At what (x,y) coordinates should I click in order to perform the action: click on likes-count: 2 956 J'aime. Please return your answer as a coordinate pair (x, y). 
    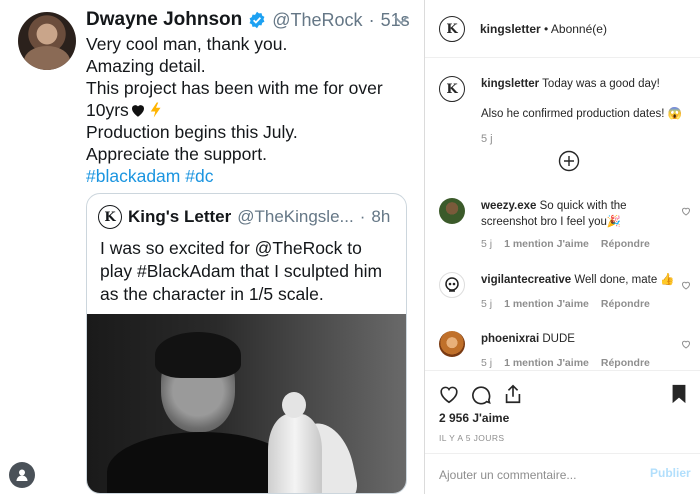
    Looking at the image, I should click on (474, 418).